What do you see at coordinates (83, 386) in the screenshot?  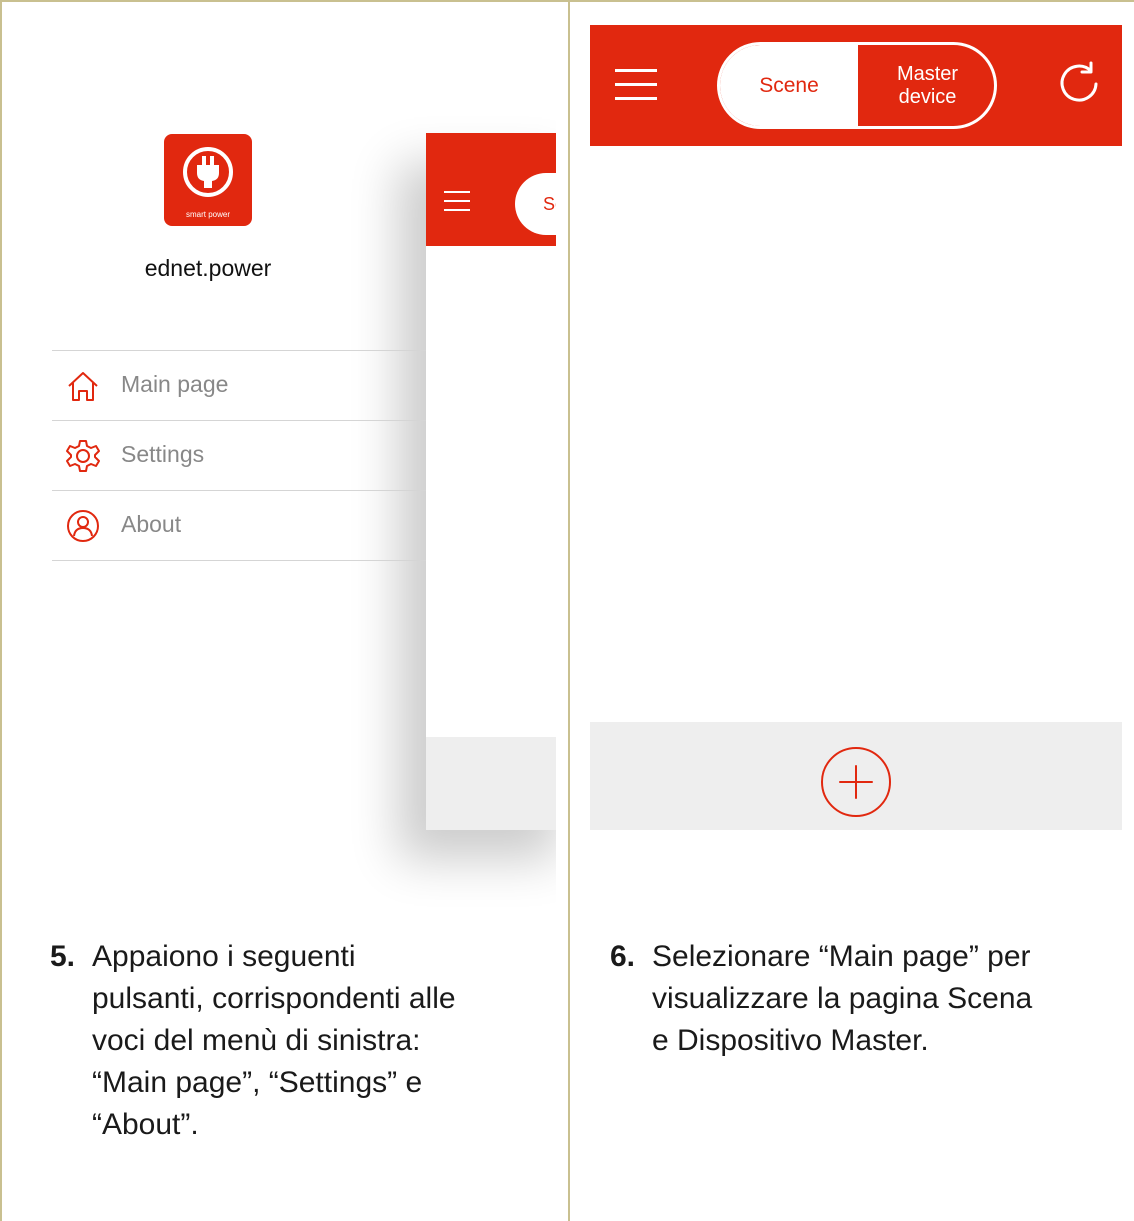 I see `home-icon` at bounding box center [83, 386].